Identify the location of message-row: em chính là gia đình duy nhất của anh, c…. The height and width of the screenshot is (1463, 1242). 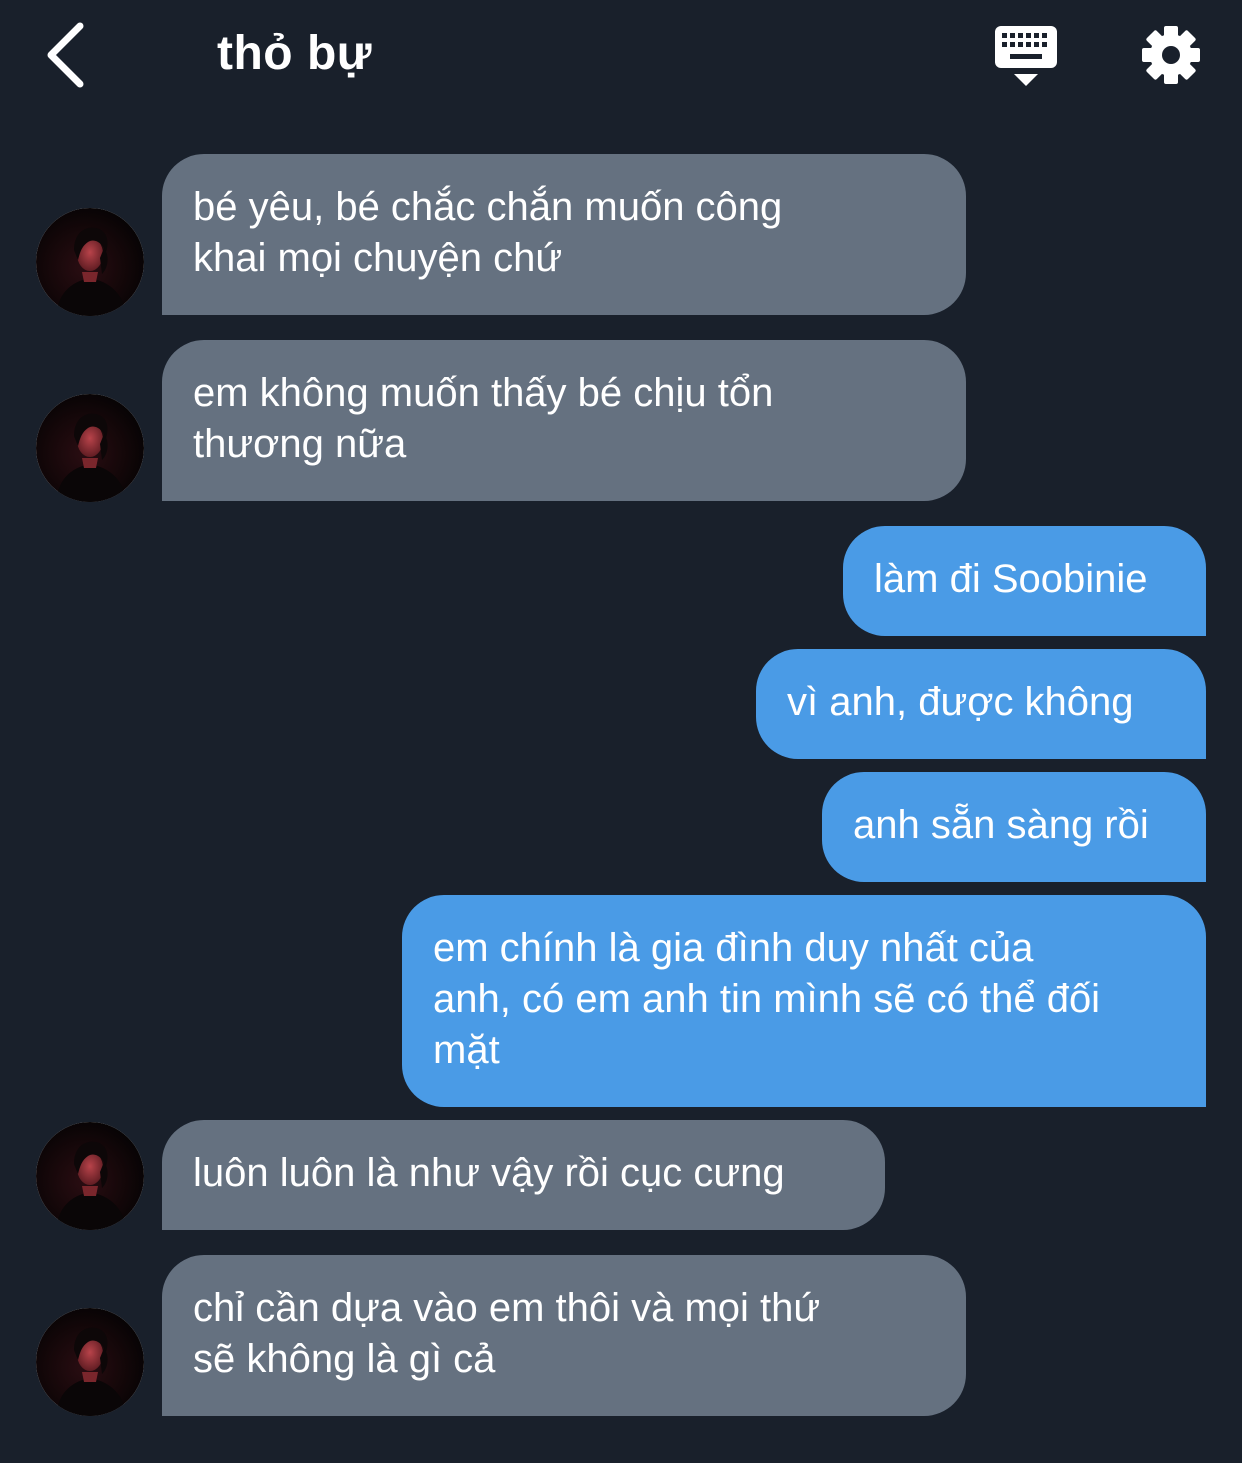
(621, 1001).